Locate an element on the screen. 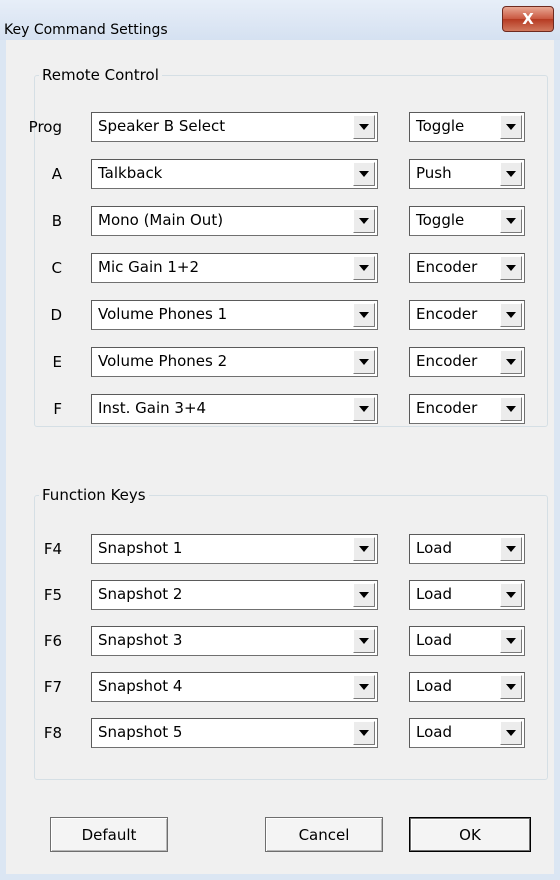 Image resolution: width=560 pixels, height=880 pixels. remote-command-dropdown-a: Talkback is located at coordinates (234, 174).